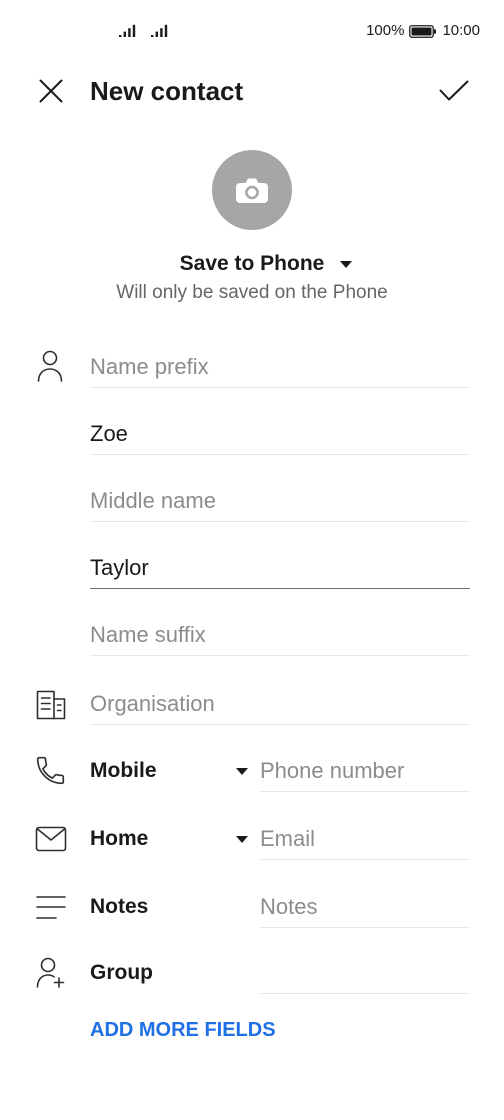 Image resolution: width=504 pixels, height=1120 pixels. What do you see at coordinates (365, 839) in the screenshot?
I see `email-input` at bounding box center [365, 839].